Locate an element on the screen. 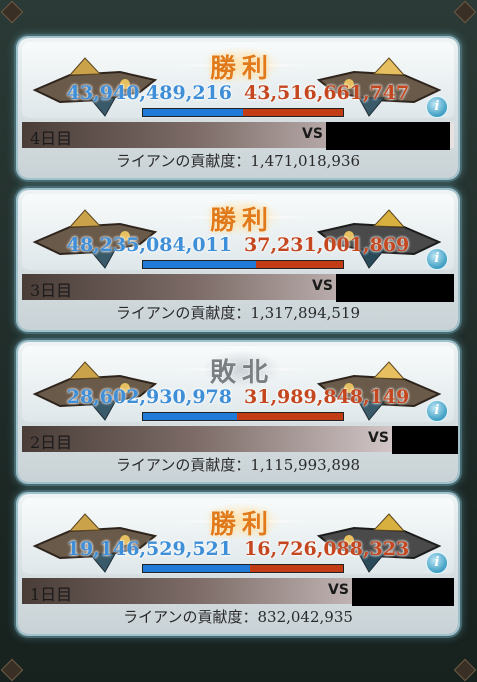  battle-banner: 勝利 43,940,489,216 43,516,661,747 i is located at coordinates (238, 80).